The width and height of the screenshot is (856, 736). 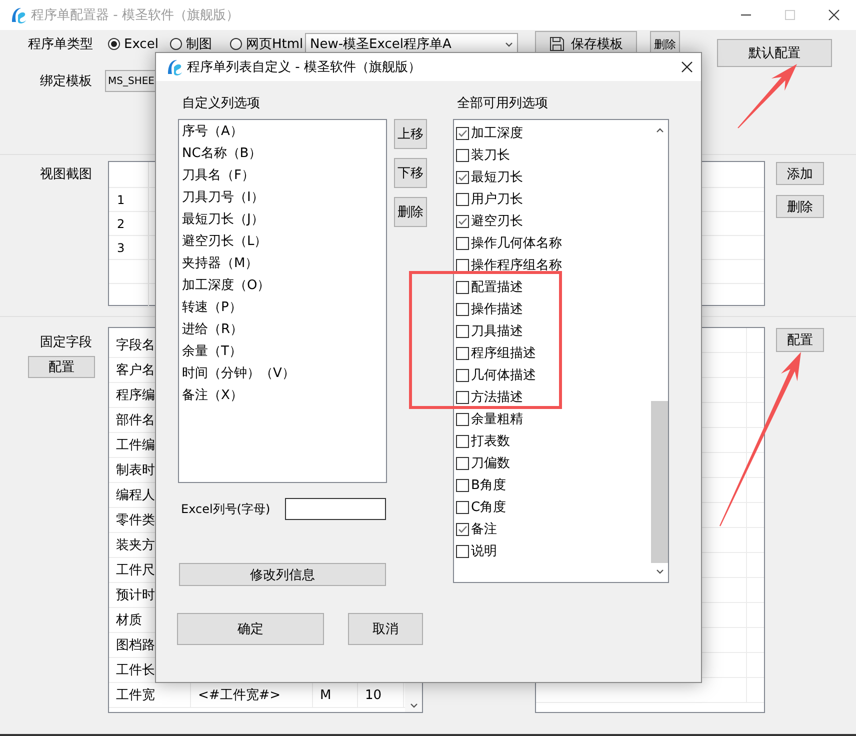 I want to click on caret-icon, so click(x=509, y=44).